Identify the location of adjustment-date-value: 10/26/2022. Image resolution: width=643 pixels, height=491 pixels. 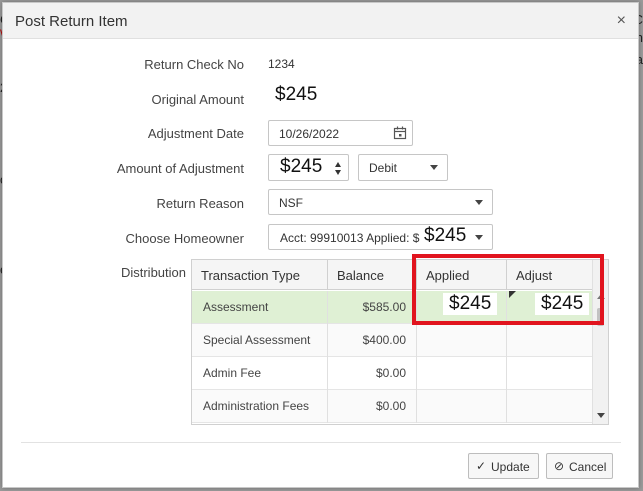
(309, 134).